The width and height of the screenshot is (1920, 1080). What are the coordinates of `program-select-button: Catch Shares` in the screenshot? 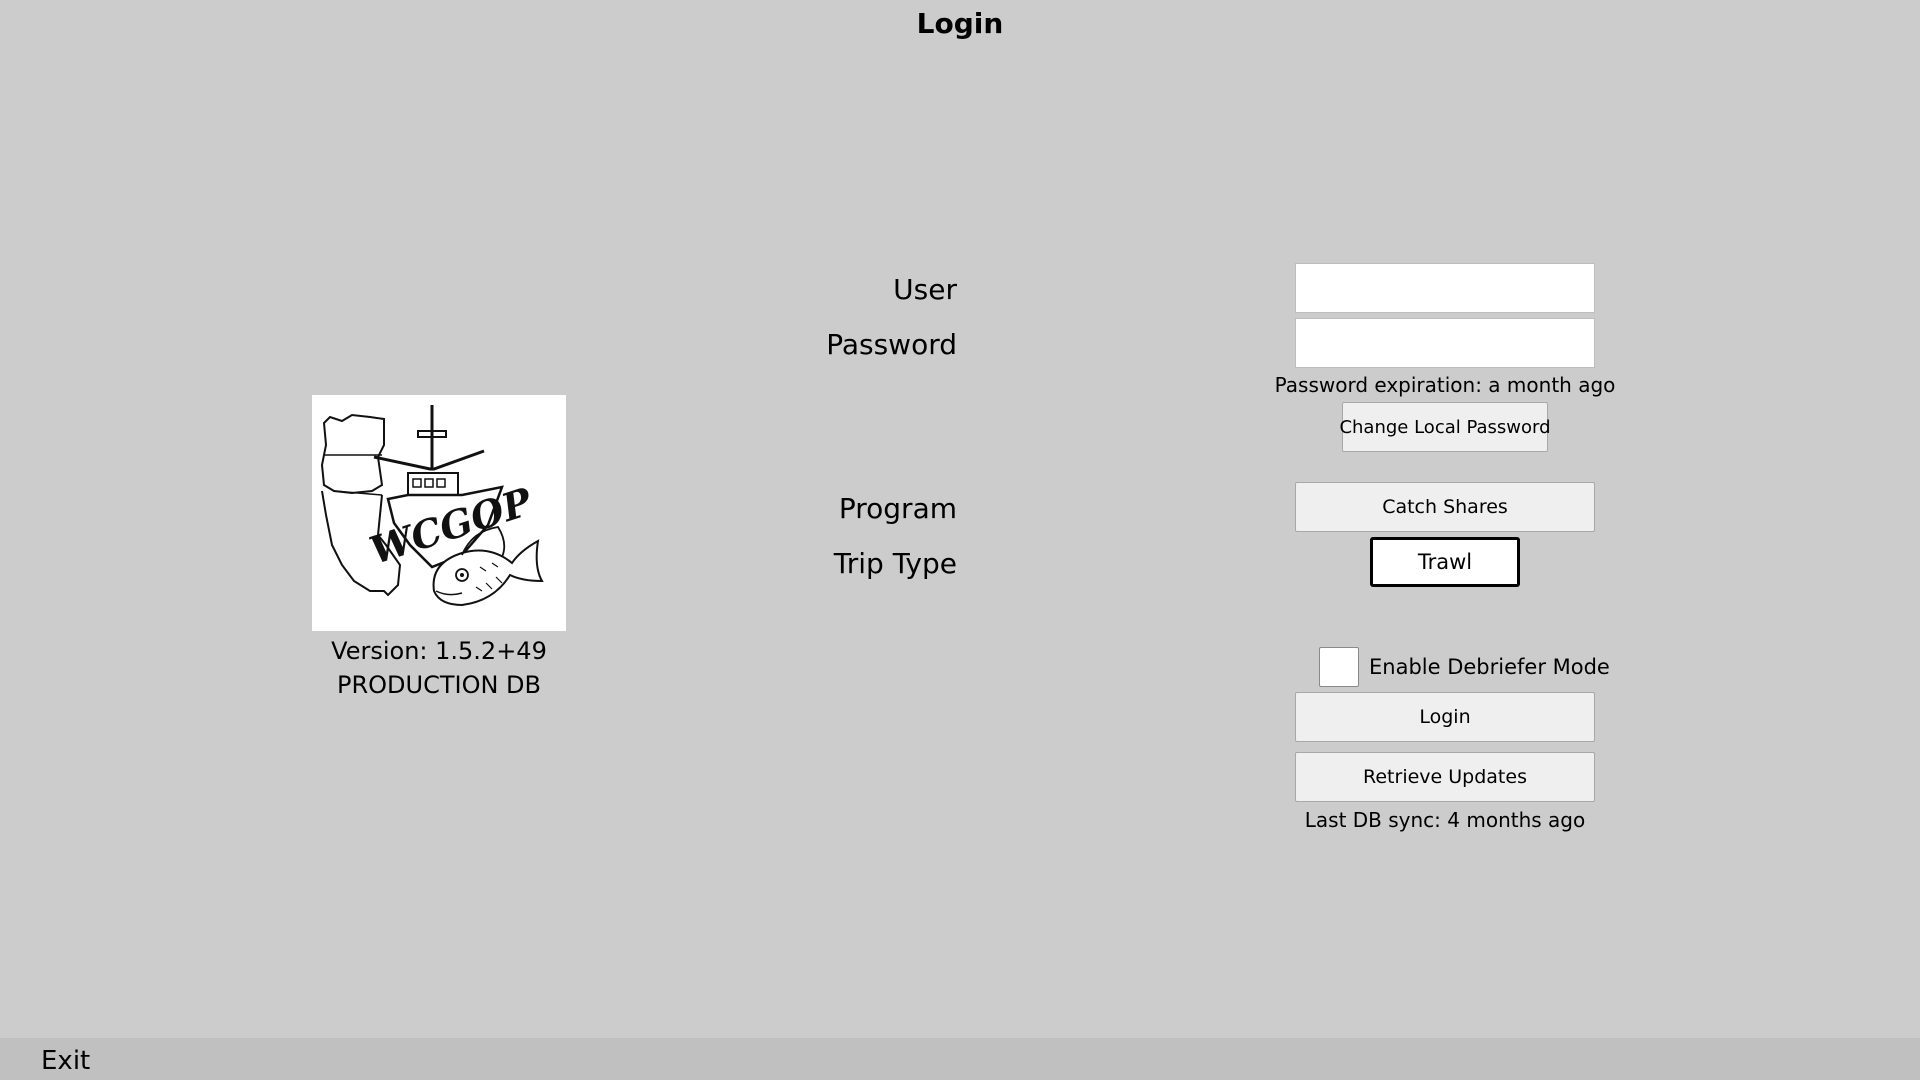 It's located at (1445, 507).